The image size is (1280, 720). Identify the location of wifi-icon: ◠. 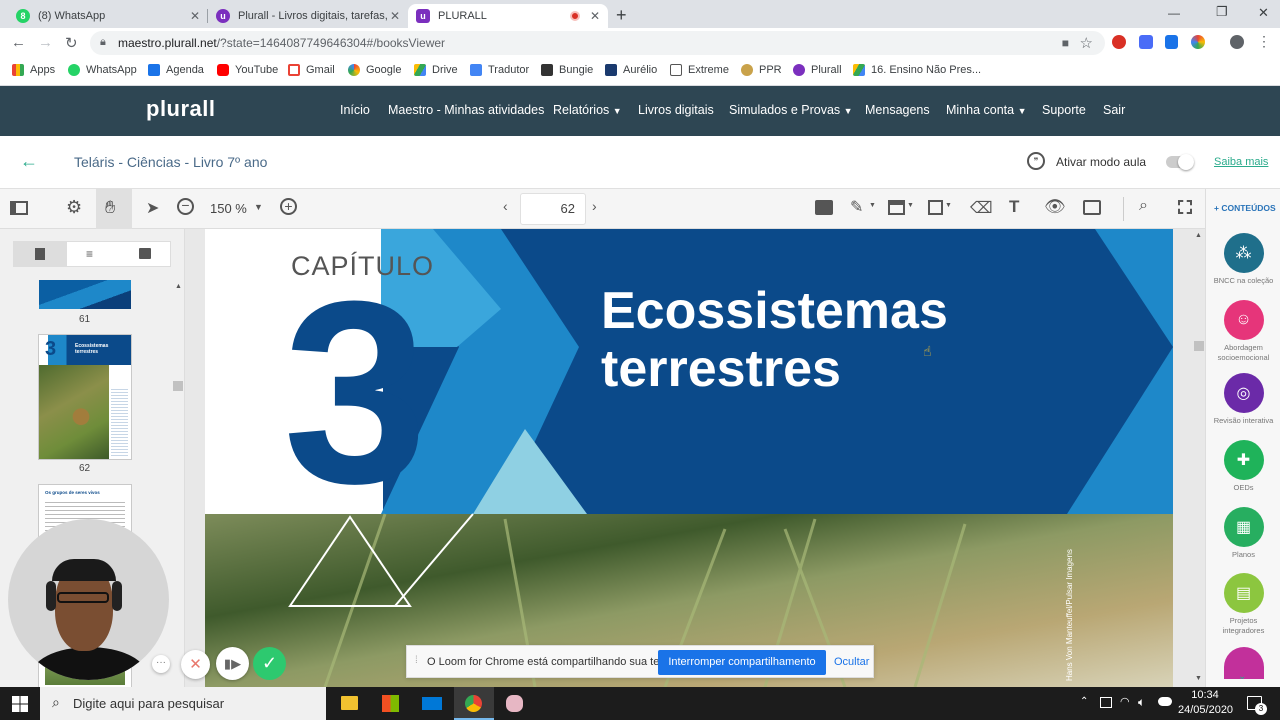
(1125, 701).